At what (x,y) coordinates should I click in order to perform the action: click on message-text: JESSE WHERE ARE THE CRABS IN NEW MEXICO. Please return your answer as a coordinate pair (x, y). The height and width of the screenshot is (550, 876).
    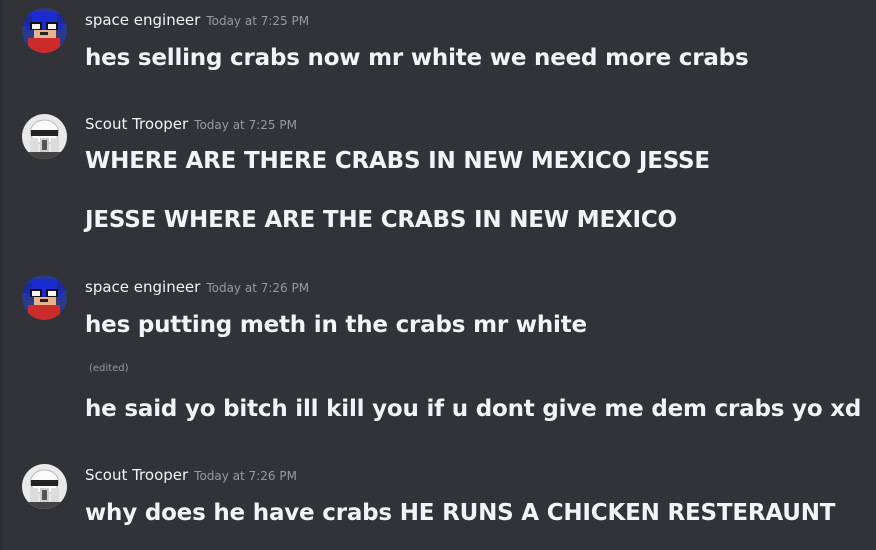
    Looking at the image, I should click on (381, 220).